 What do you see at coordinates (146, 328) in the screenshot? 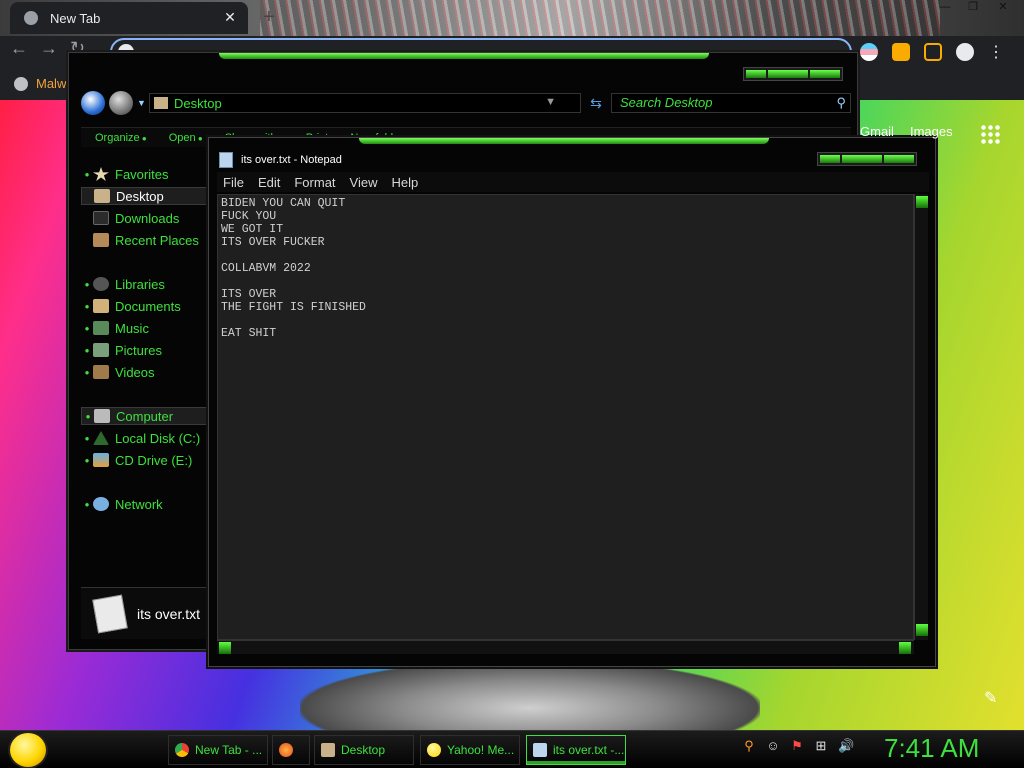
I see `nav-music: ● Music` at bounding box center [146, 328].